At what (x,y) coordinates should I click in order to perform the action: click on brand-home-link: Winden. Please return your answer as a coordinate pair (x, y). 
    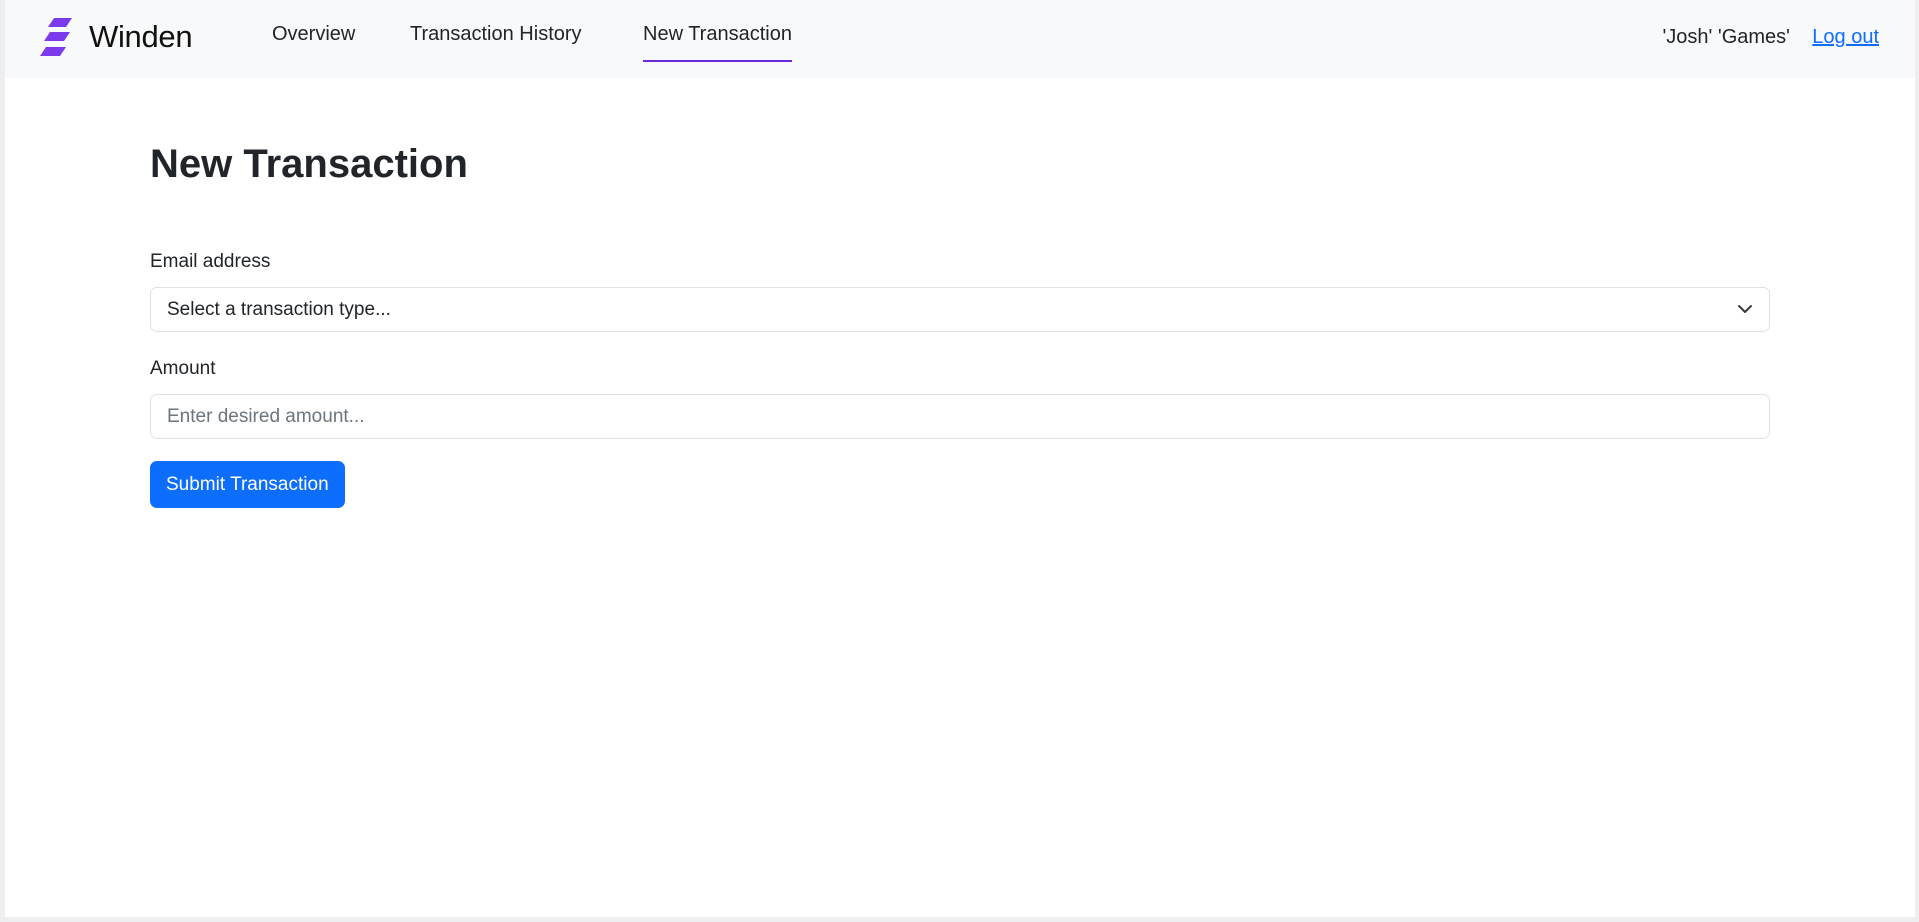
    Looking at the image, I should click on (116, 37).